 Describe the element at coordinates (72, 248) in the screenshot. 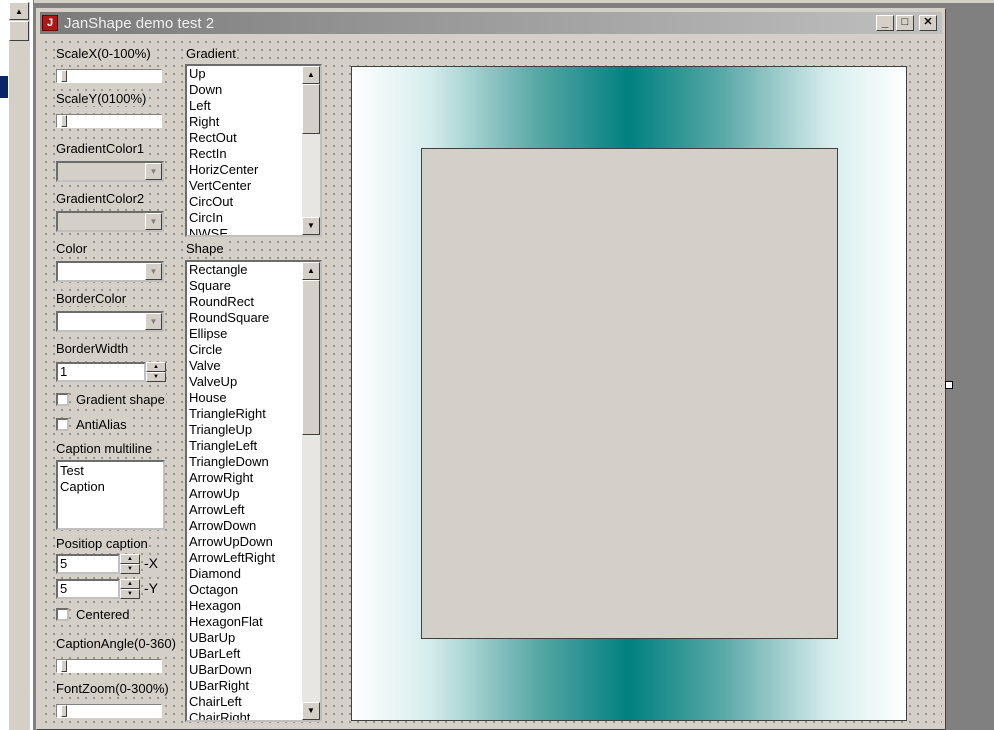

I see `color-label: Color` at that location.